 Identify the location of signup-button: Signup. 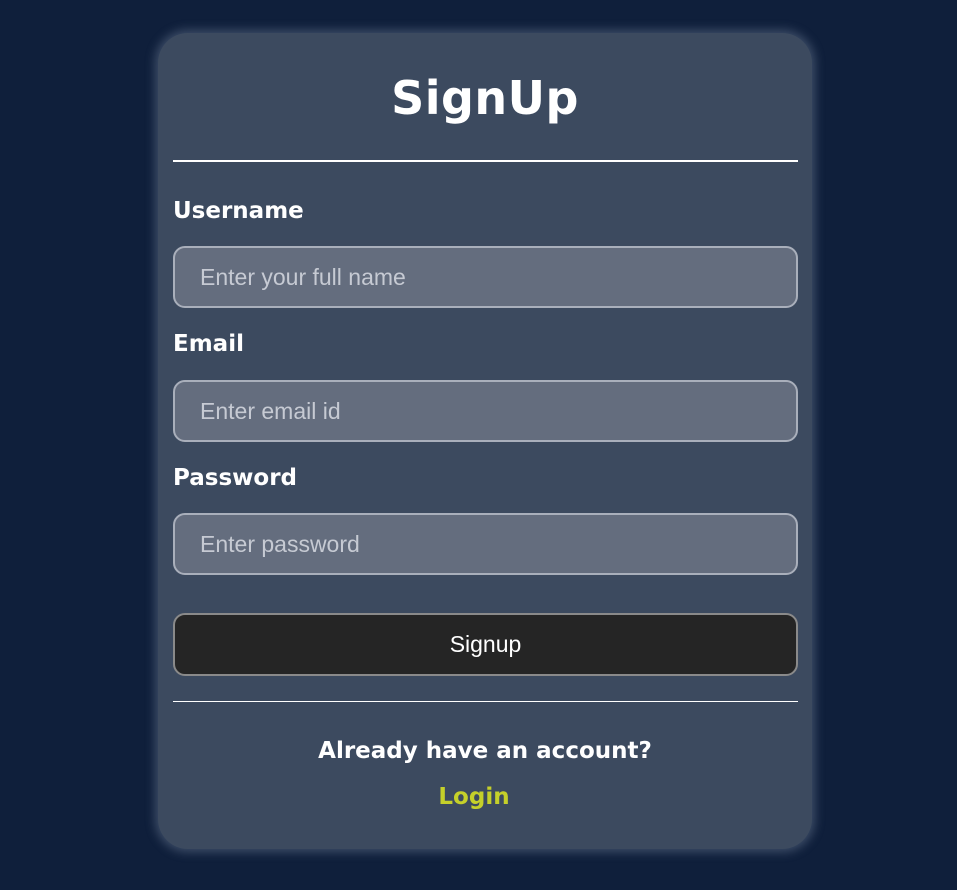
(485, 644).